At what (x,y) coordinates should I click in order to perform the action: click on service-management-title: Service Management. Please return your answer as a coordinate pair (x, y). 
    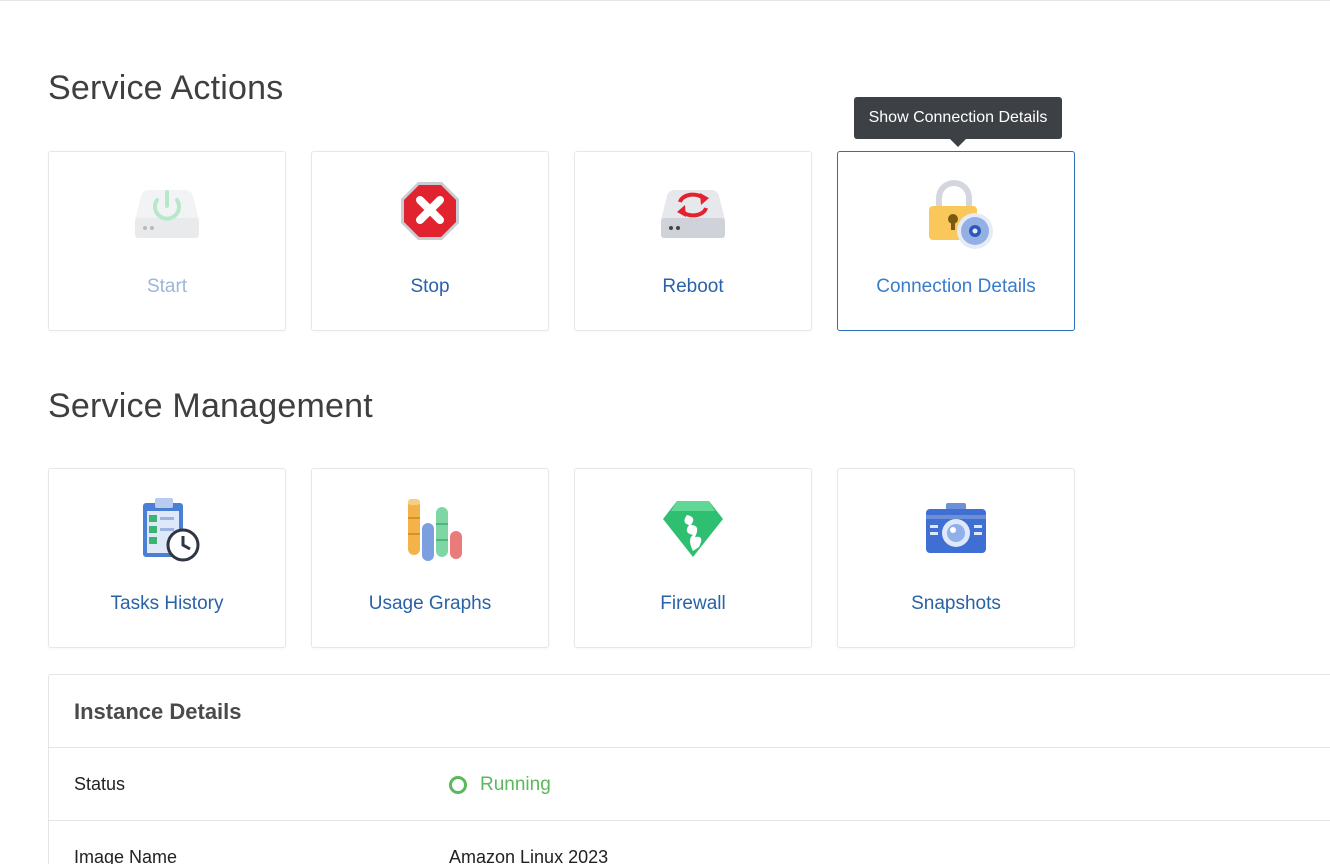
    Looking at the image, I should click on (210, 406).